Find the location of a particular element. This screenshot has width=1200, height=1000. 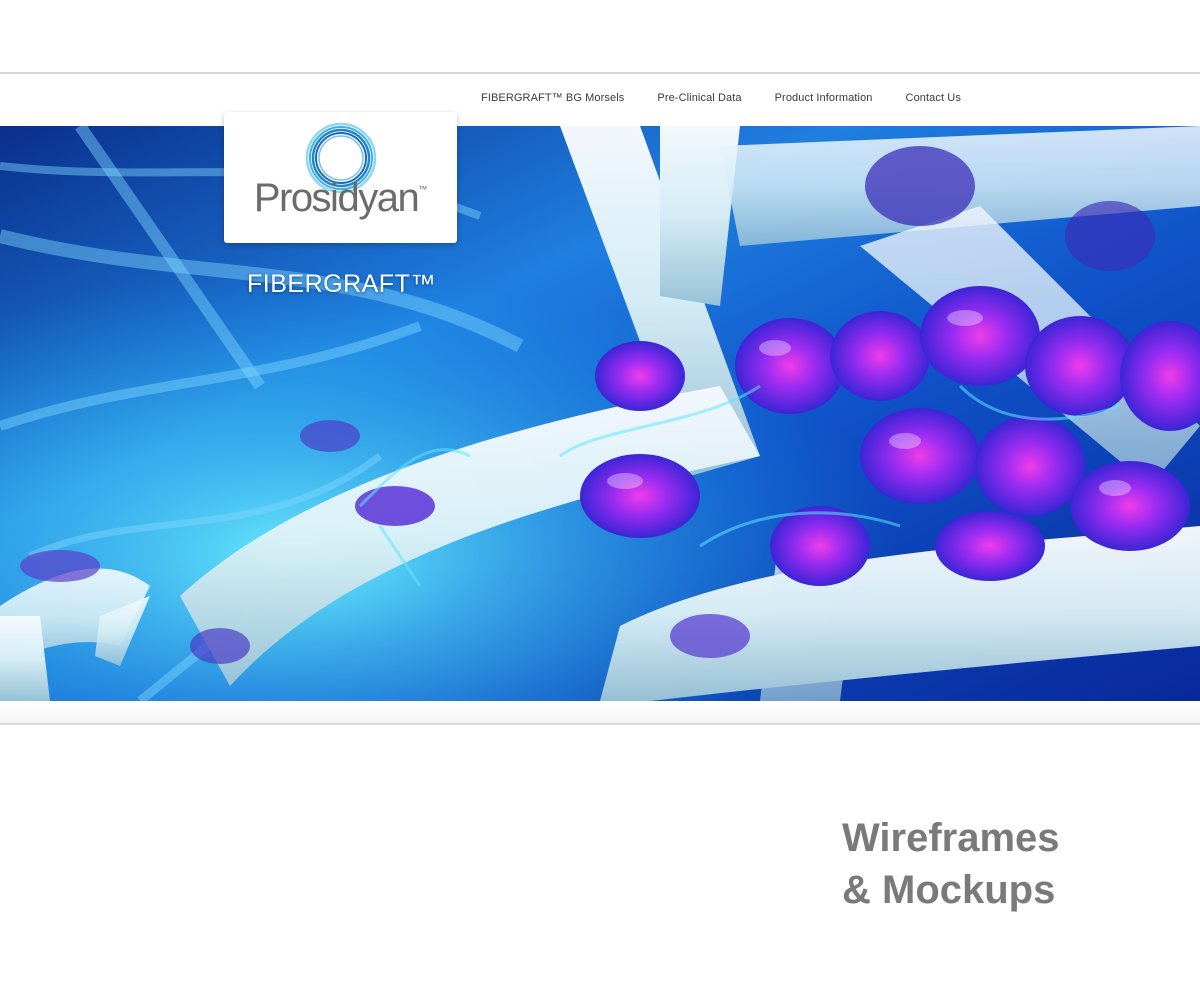

logo-card: Prosidyan™ is located at coordinates (340, 177).